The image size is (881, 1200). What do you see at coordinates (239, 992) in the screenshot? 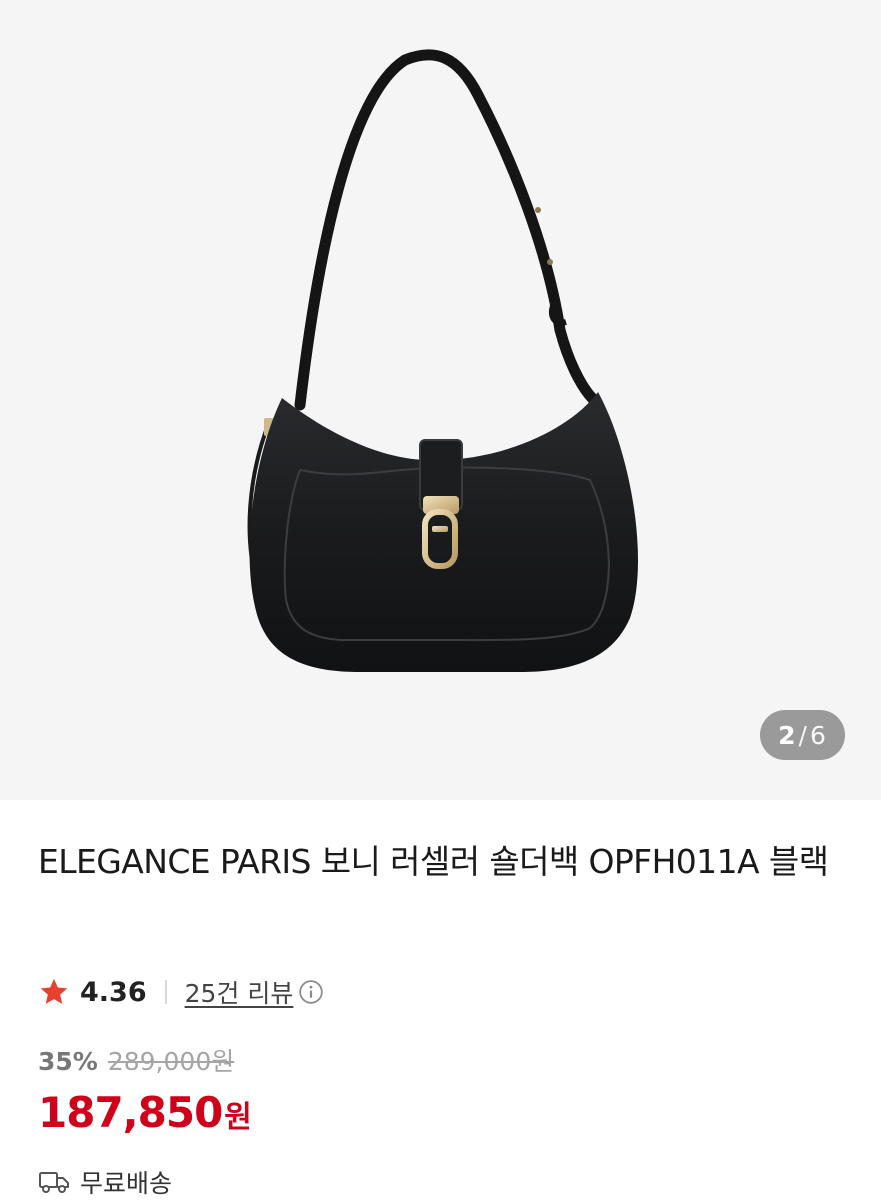
I see `review-count-link: 25건 리뷰` at bounding box center [239, 992].